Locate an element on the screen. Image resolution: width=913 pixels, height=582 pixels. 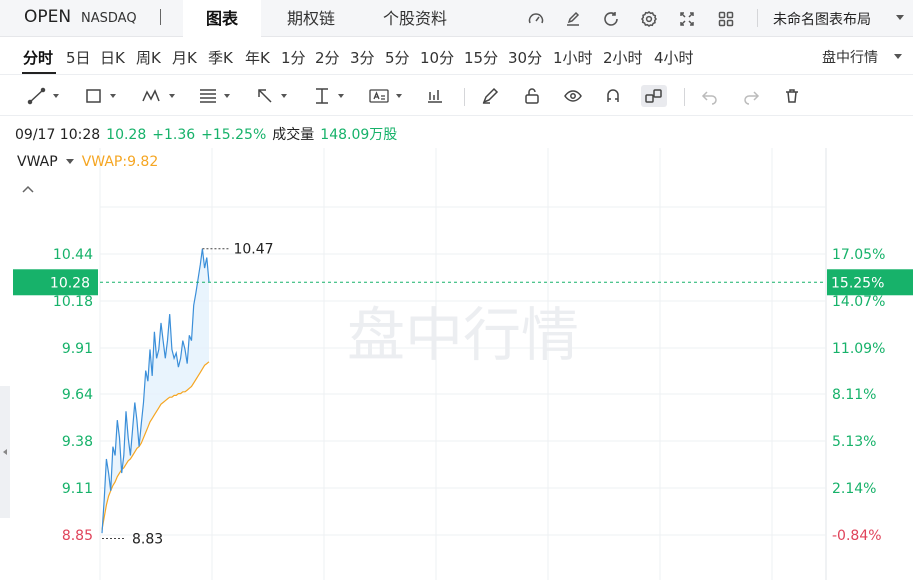
current-percent-label: 15.25% is located at coordinates (857, 283).